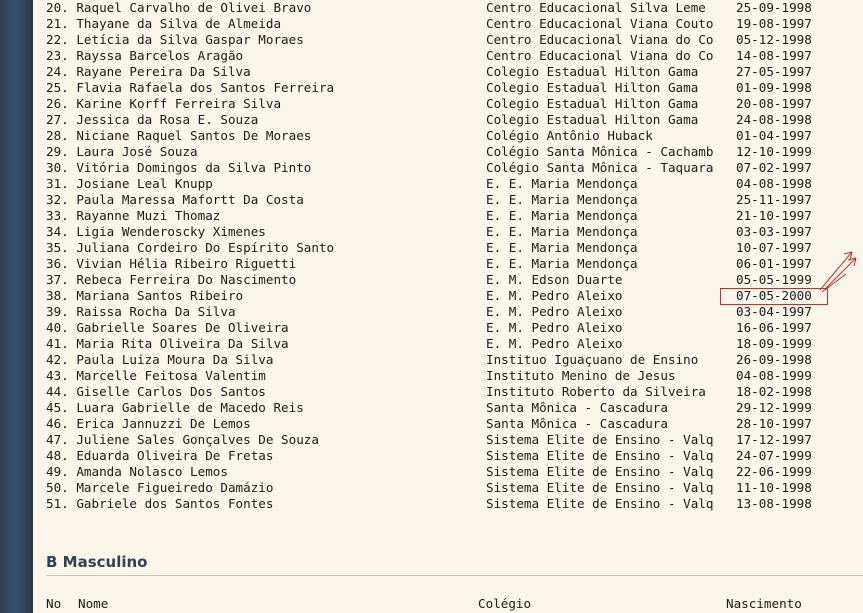 Image resolution: width=863 pixels, height=613 pixels. What do you see at coordinates (93, 603) in the screenshot?
I see `column-header-name: Nome` at bounding box center [93, 603].